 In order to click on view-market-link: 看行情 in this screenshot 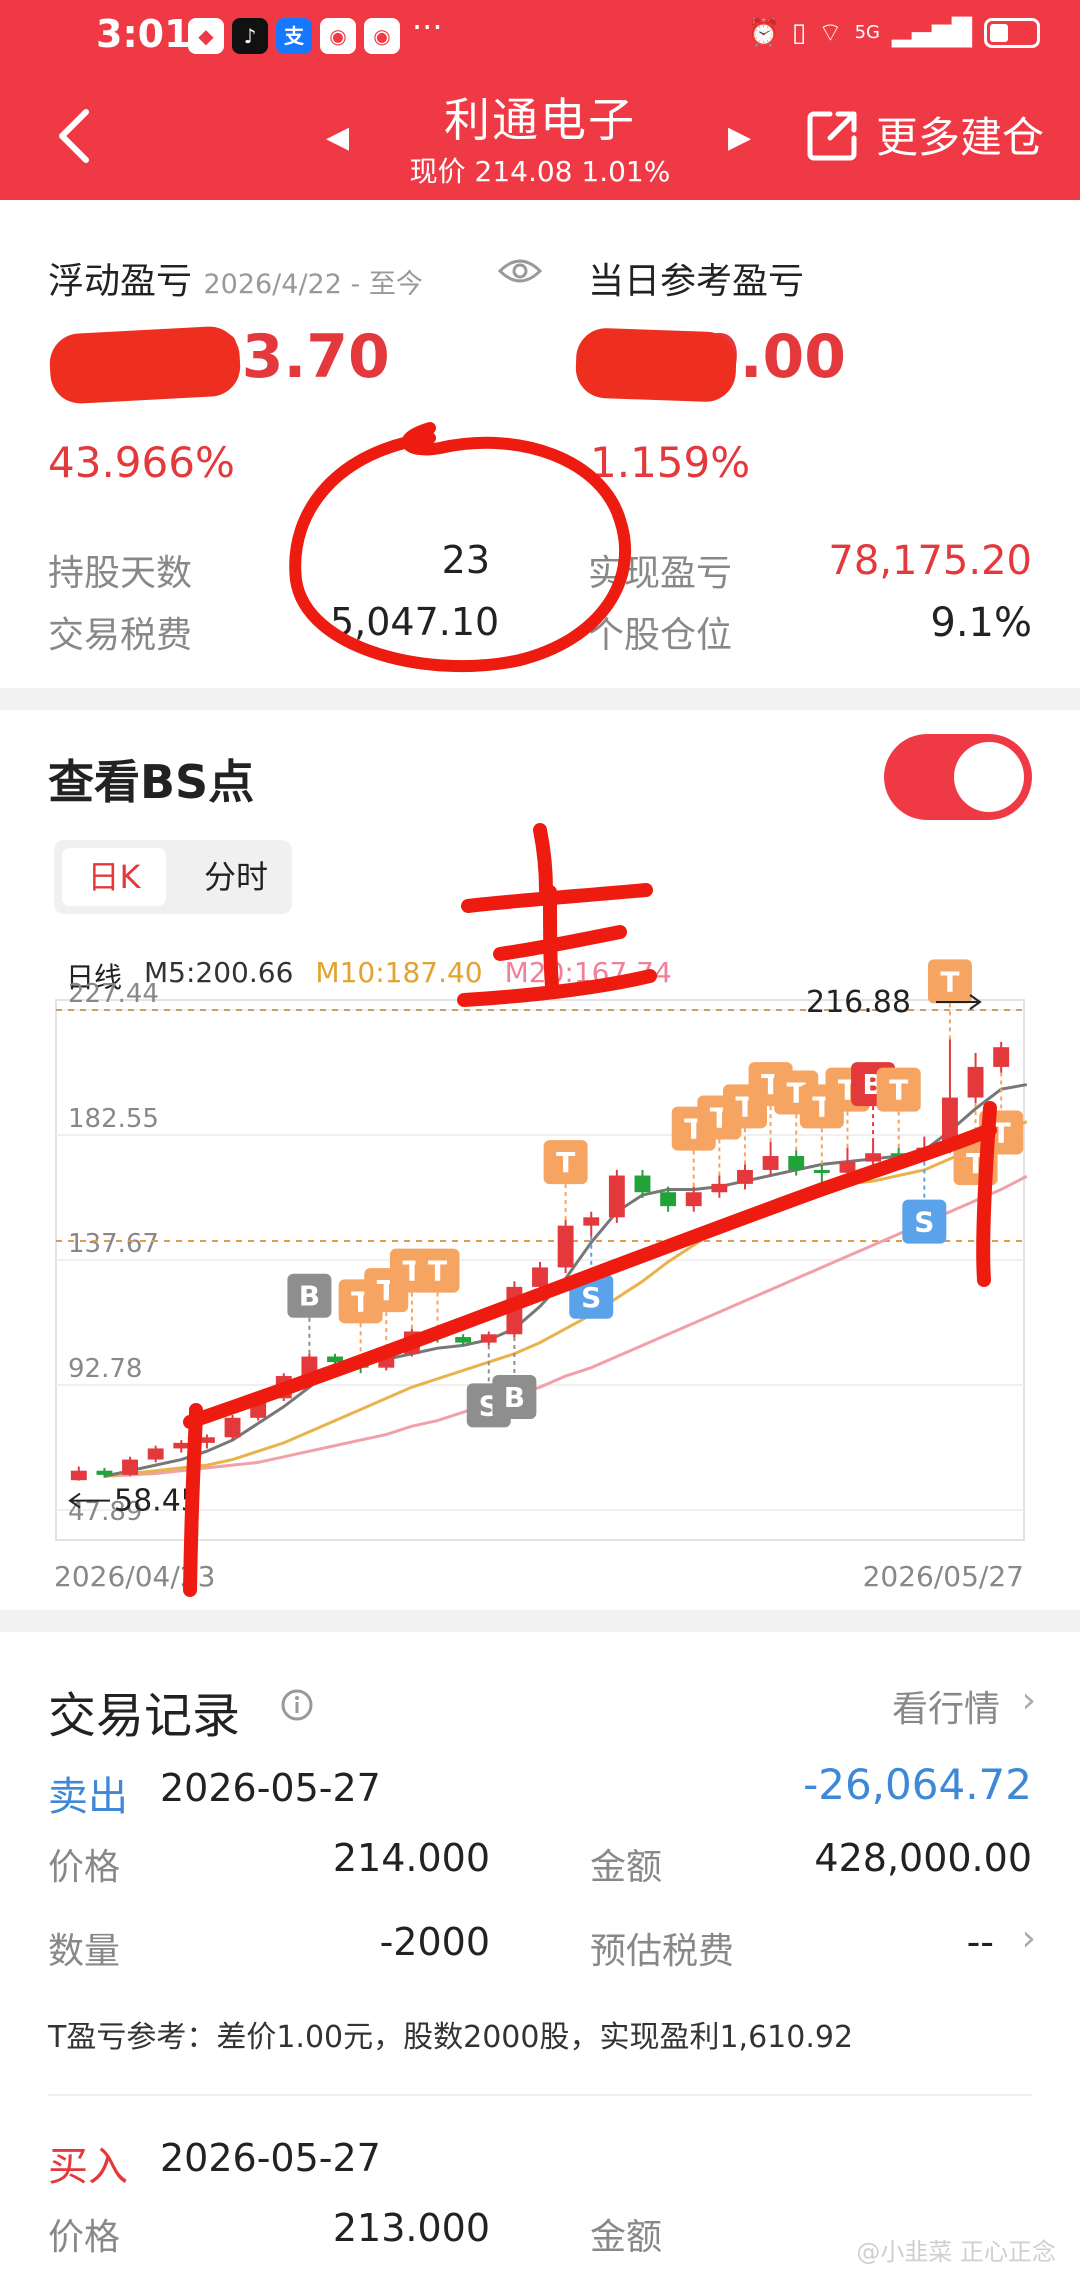, I will do `click(946, 1706)`.